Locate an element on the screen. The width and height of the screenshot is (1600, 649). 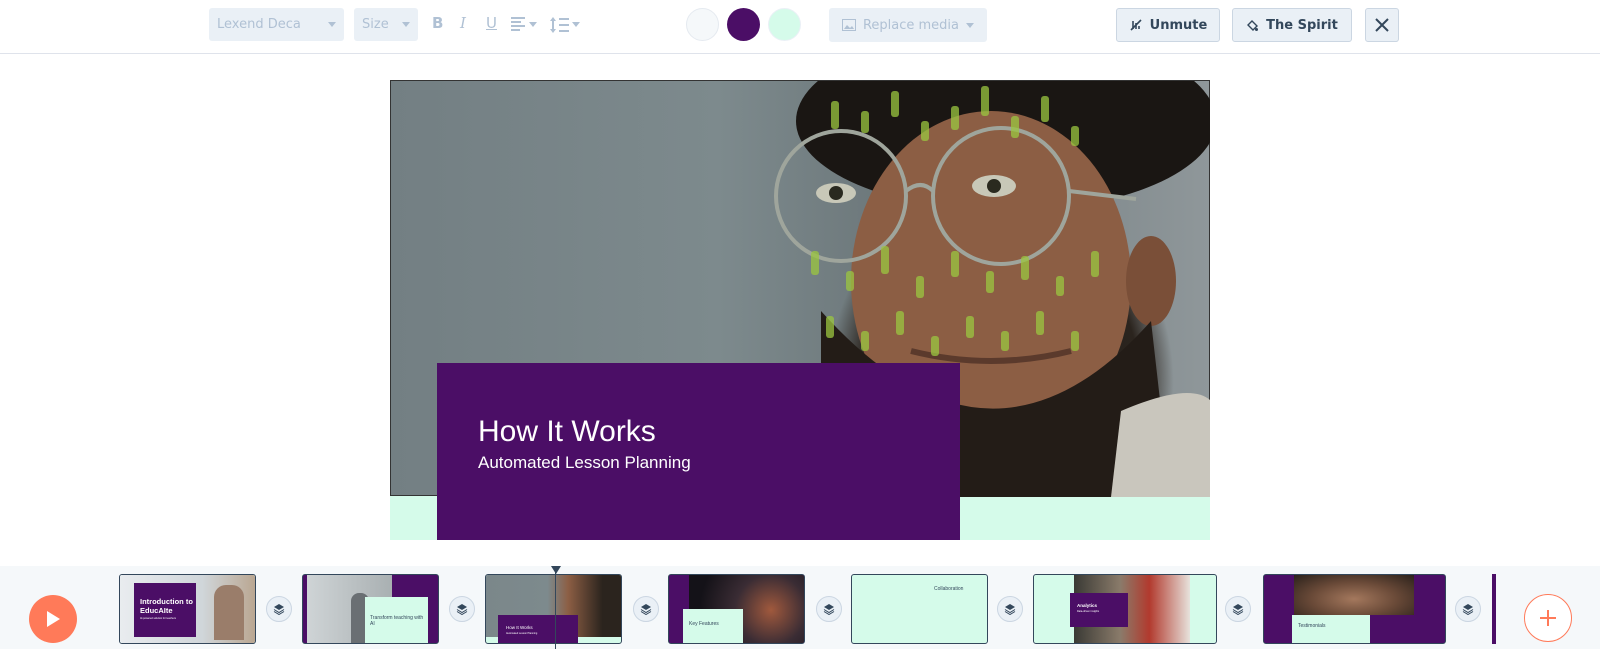
line-spacing-icon is located at coordinates (565, 25).